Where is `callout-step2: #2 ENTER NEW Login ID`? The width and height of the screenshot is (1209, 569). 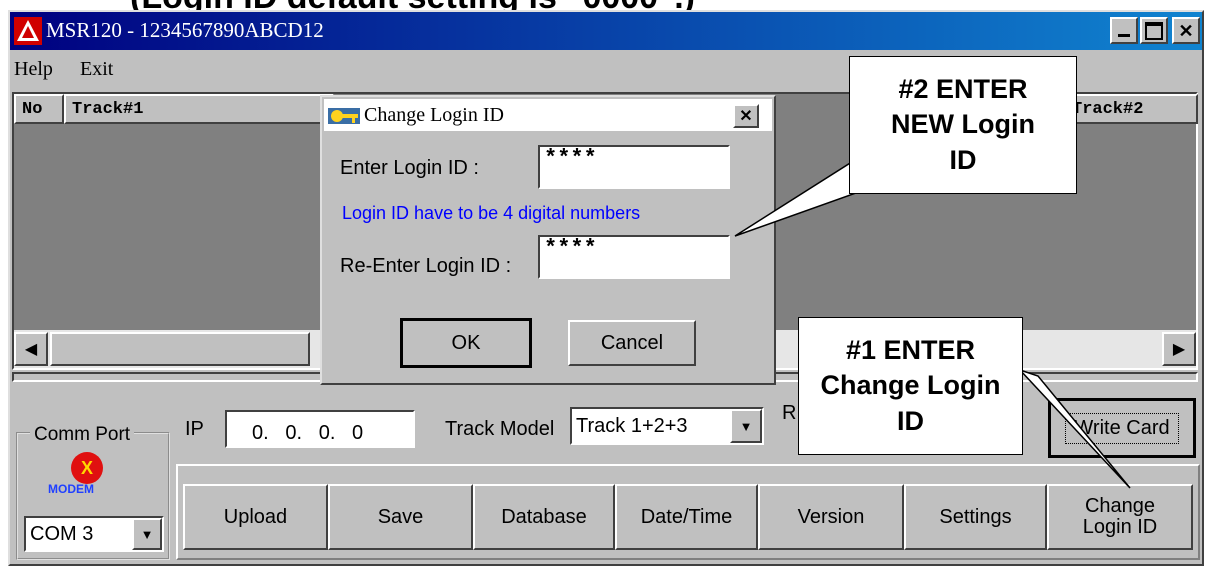
callout-step2: #2 ENTER NEW Login ID is located at coordinates (963, 125).